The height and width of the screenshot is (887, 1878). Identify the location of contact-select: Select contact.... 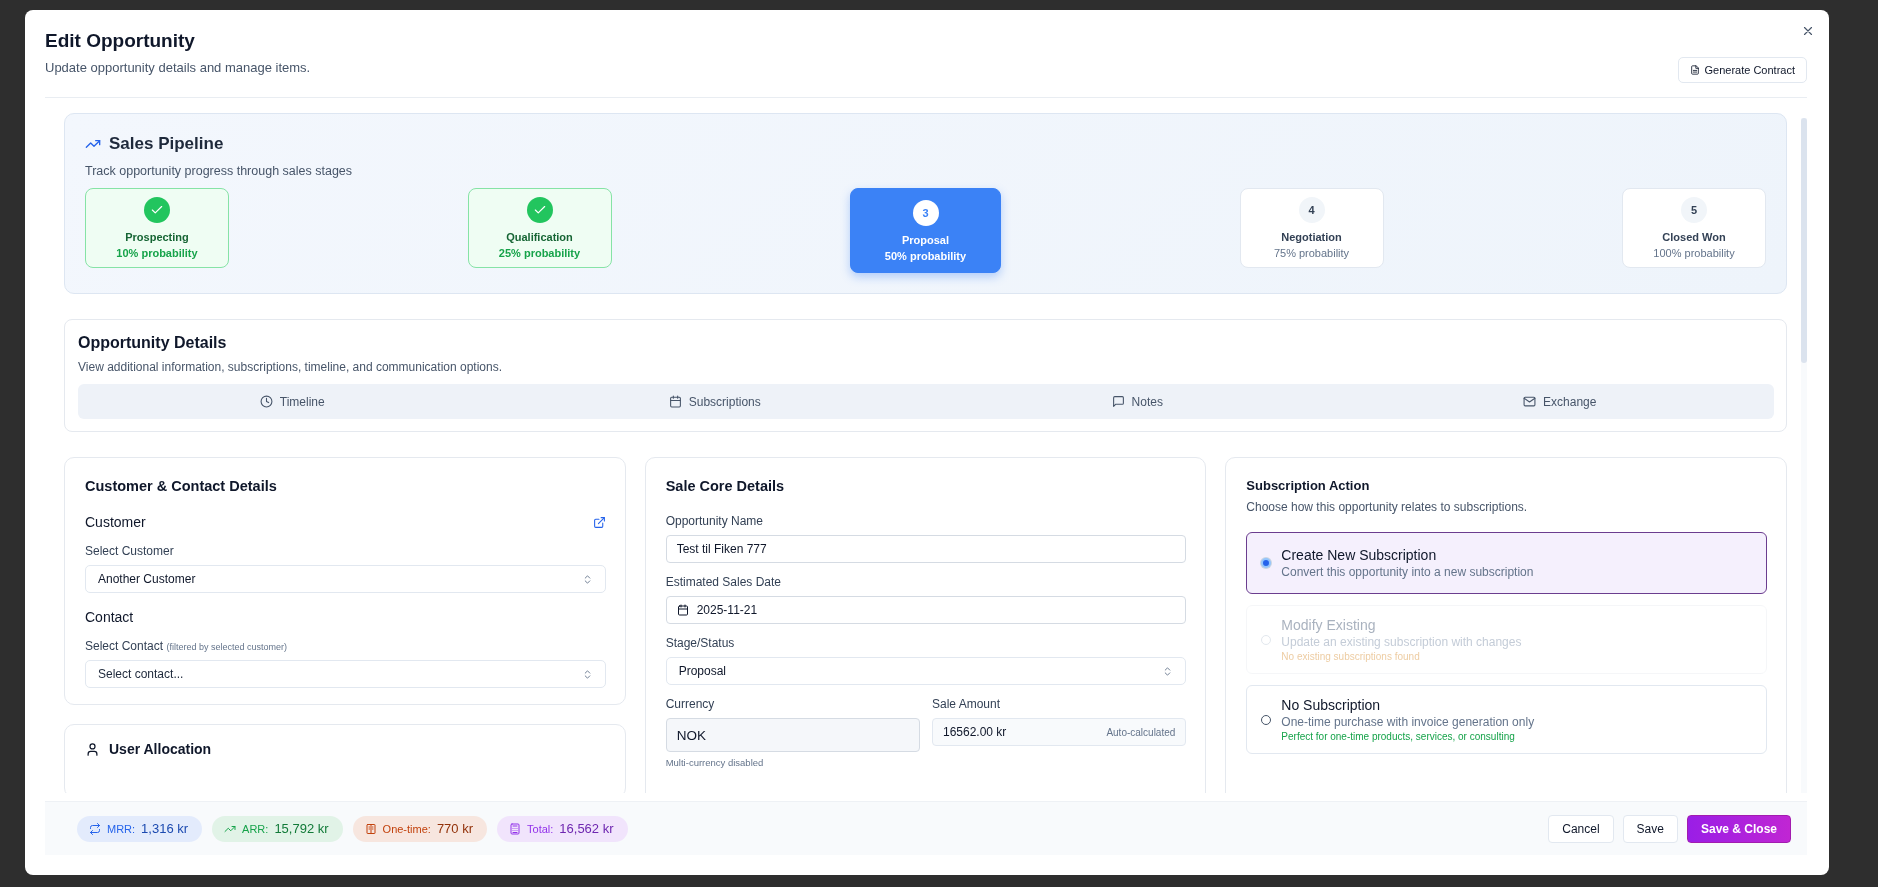
(345, 674).